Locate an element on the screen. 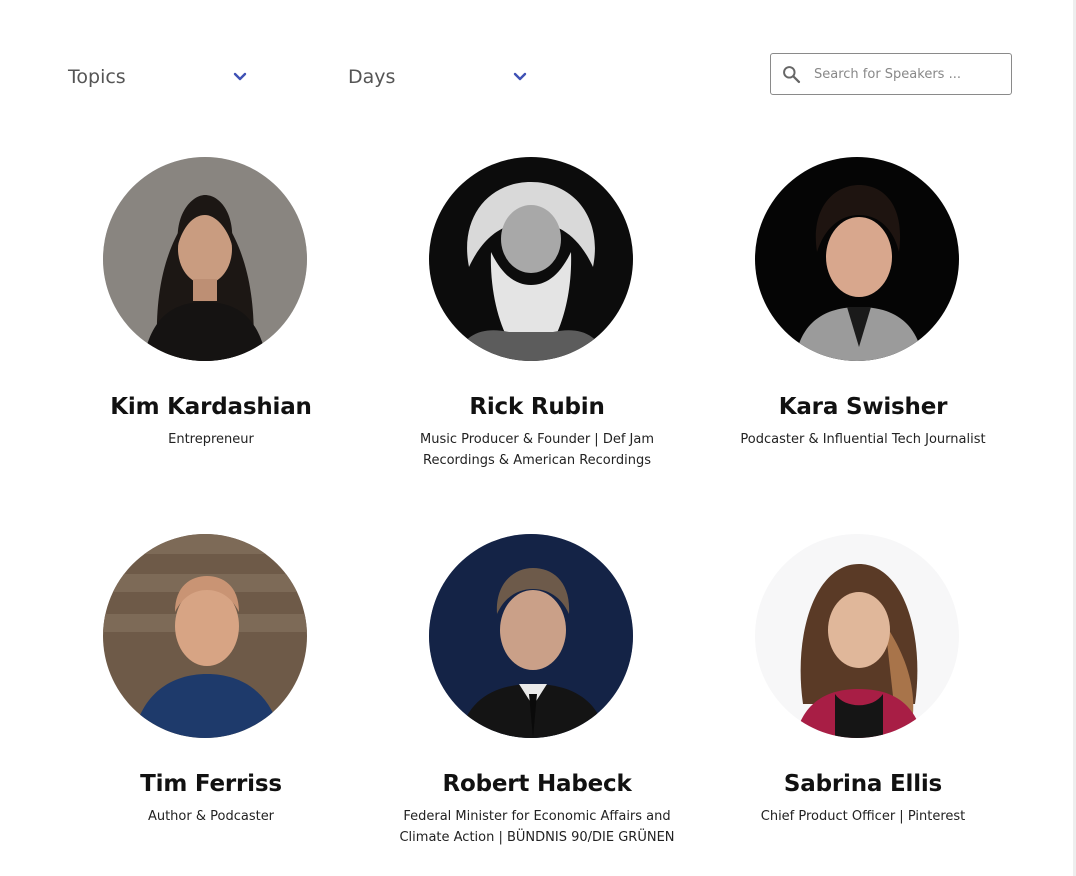  search-icon is located at coordinates (792, 74).